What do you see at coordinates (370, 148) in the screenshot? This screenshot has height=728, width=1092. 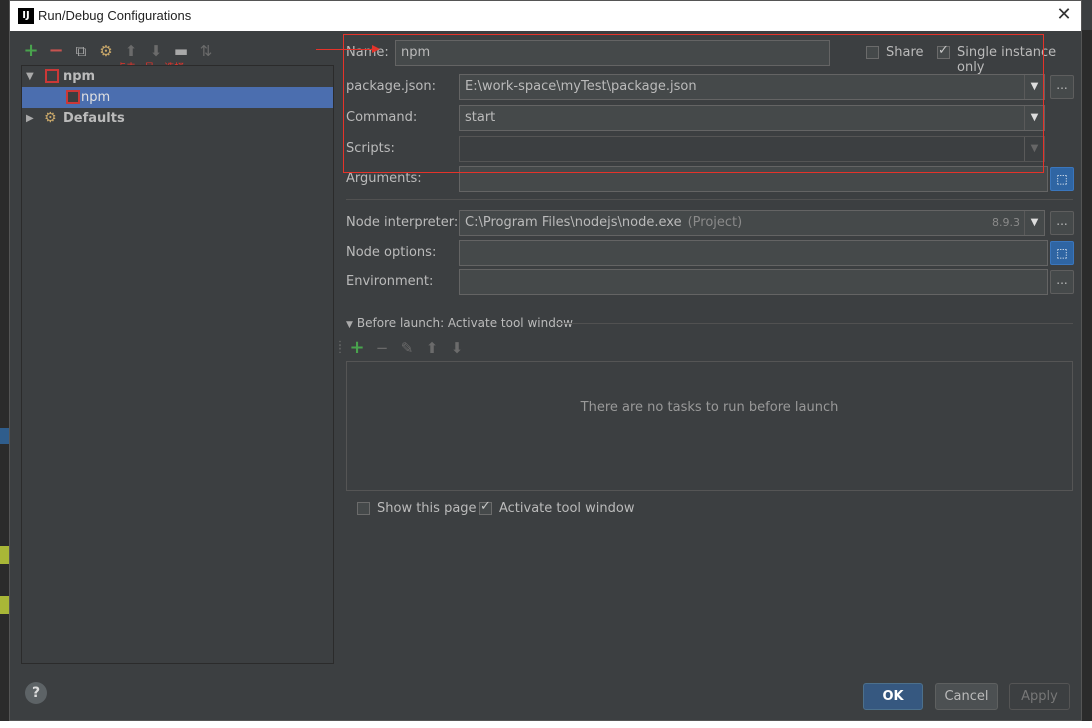 I see `scripts-label: Scripts:` at bounding box center [370, 148].